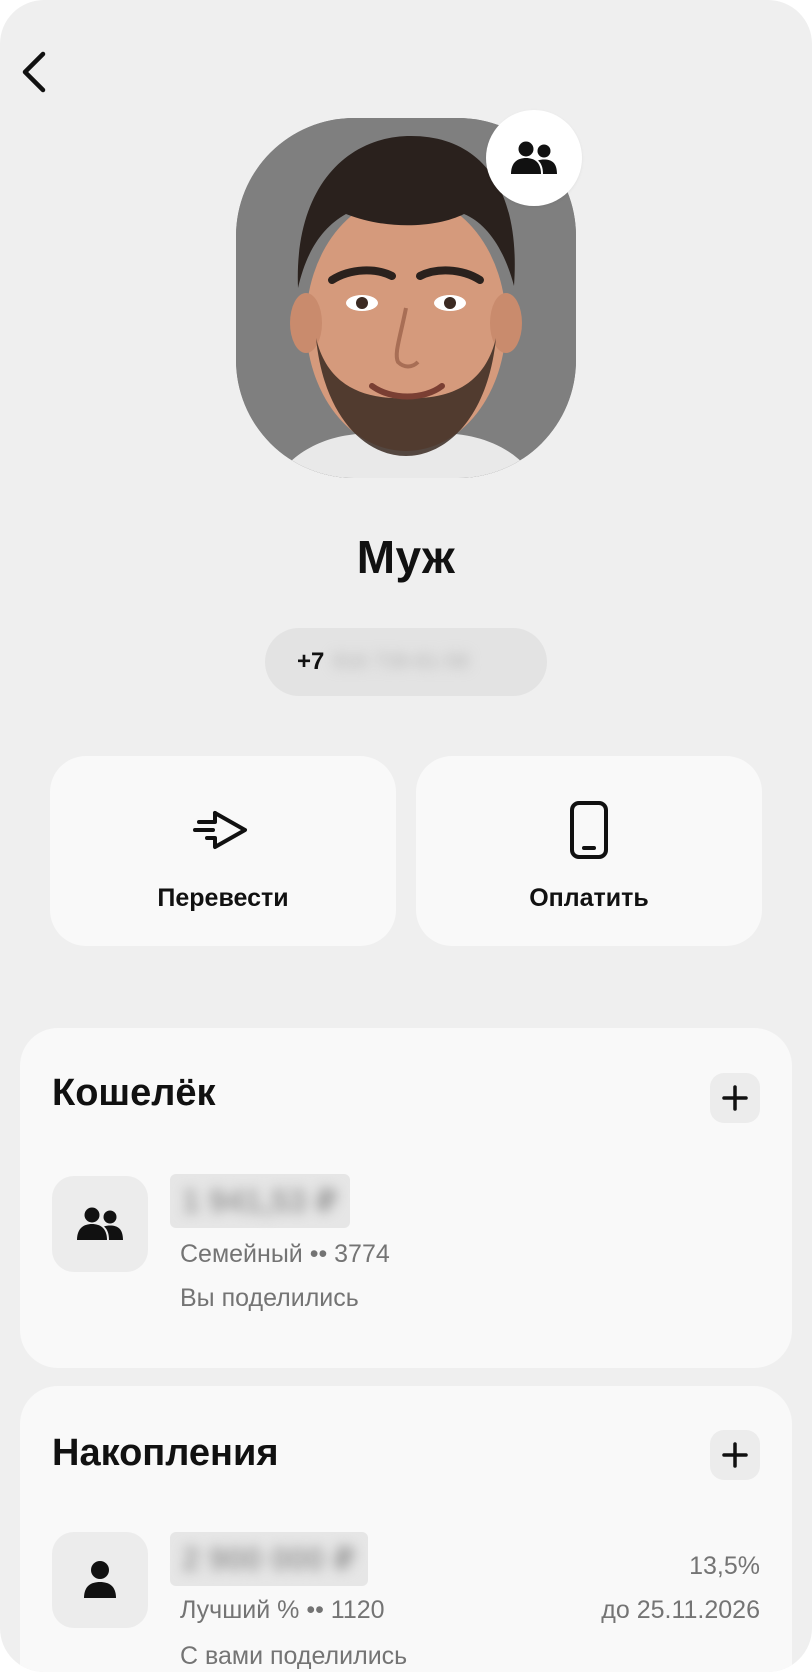  I want to click on chevron-left-icon, so click(34, 72).